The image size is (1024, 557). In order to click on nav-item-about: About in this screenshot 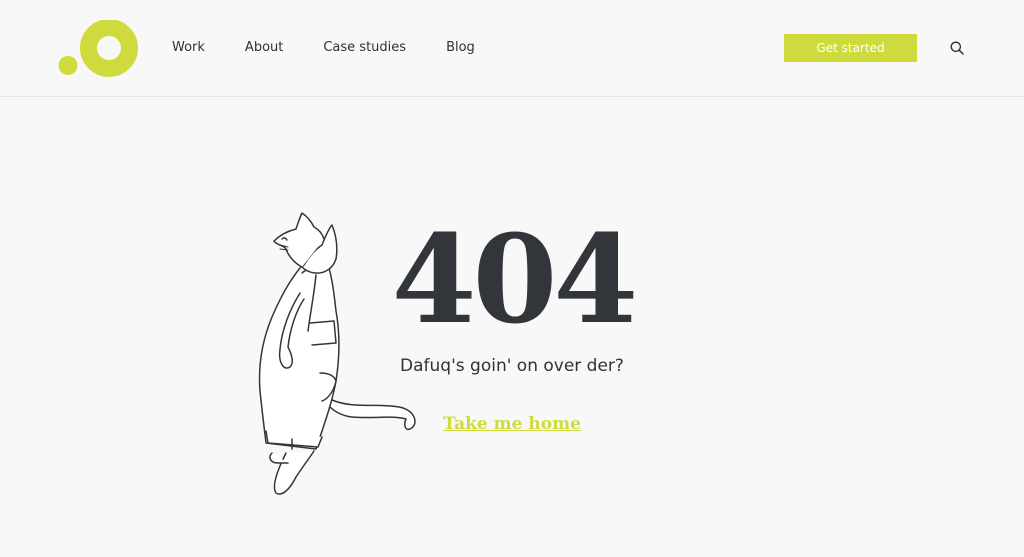, I will do `click(264, 48)`.